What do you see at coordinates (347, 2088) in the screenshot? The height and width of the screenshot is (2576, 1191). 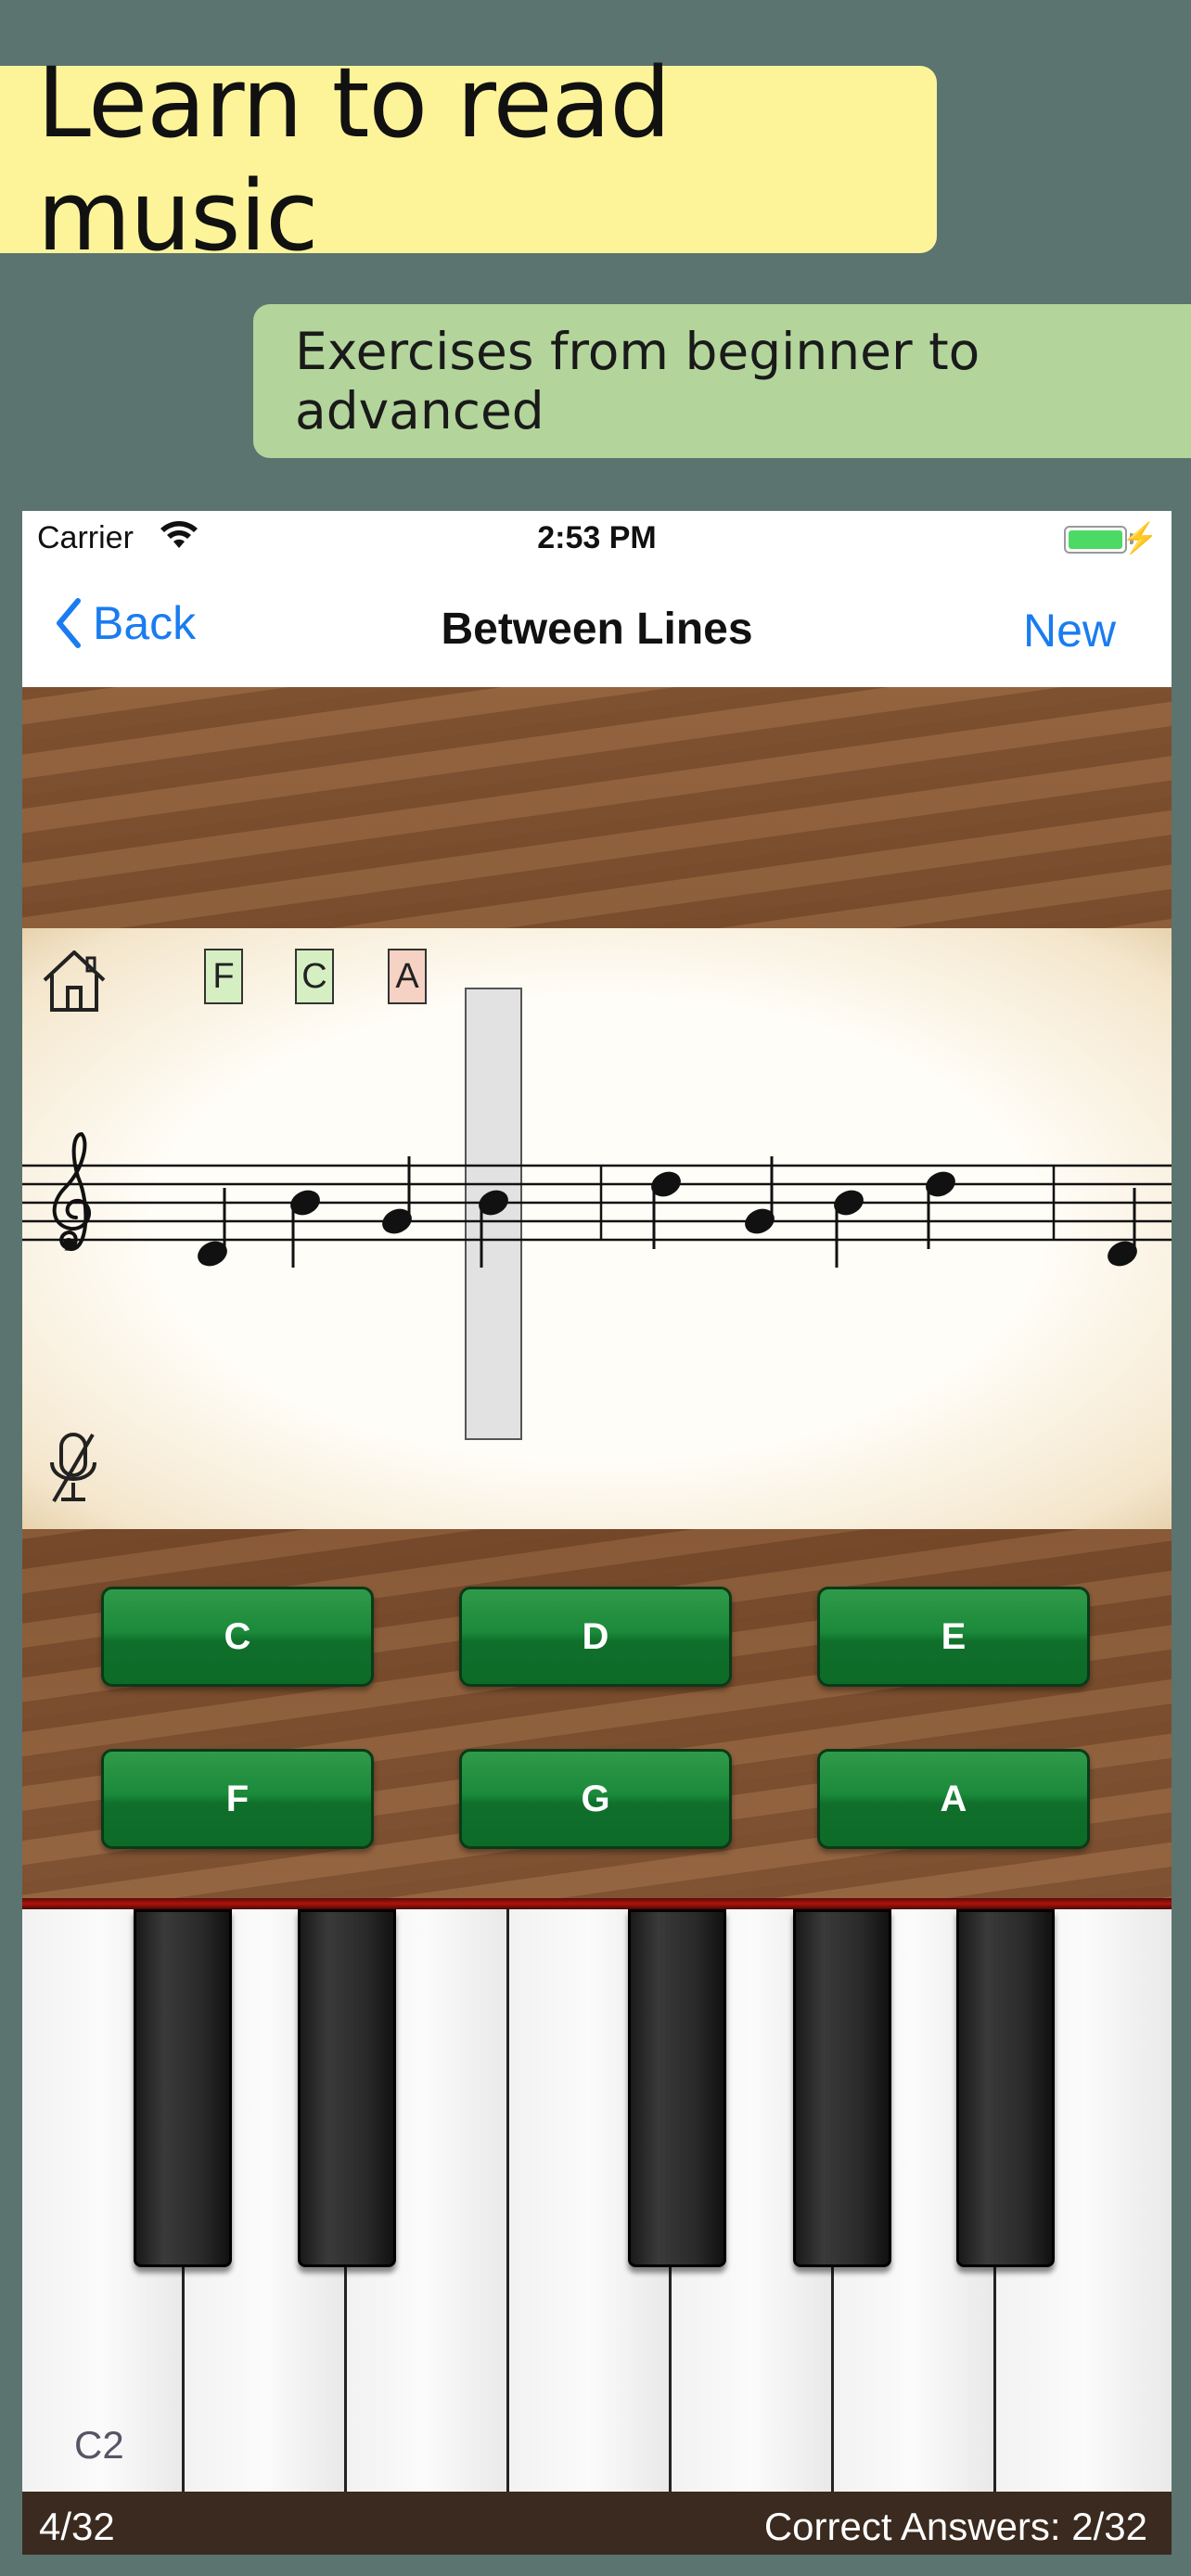 I see `piano-key-d-sharp` at bounding box center [347, 2088].